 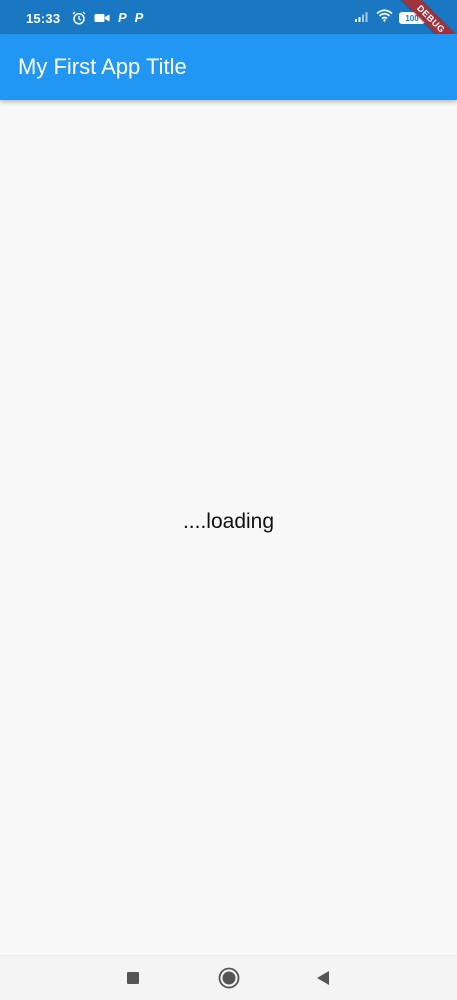 I want to click on loading-text: ....loading, so click(x=228, y=521).